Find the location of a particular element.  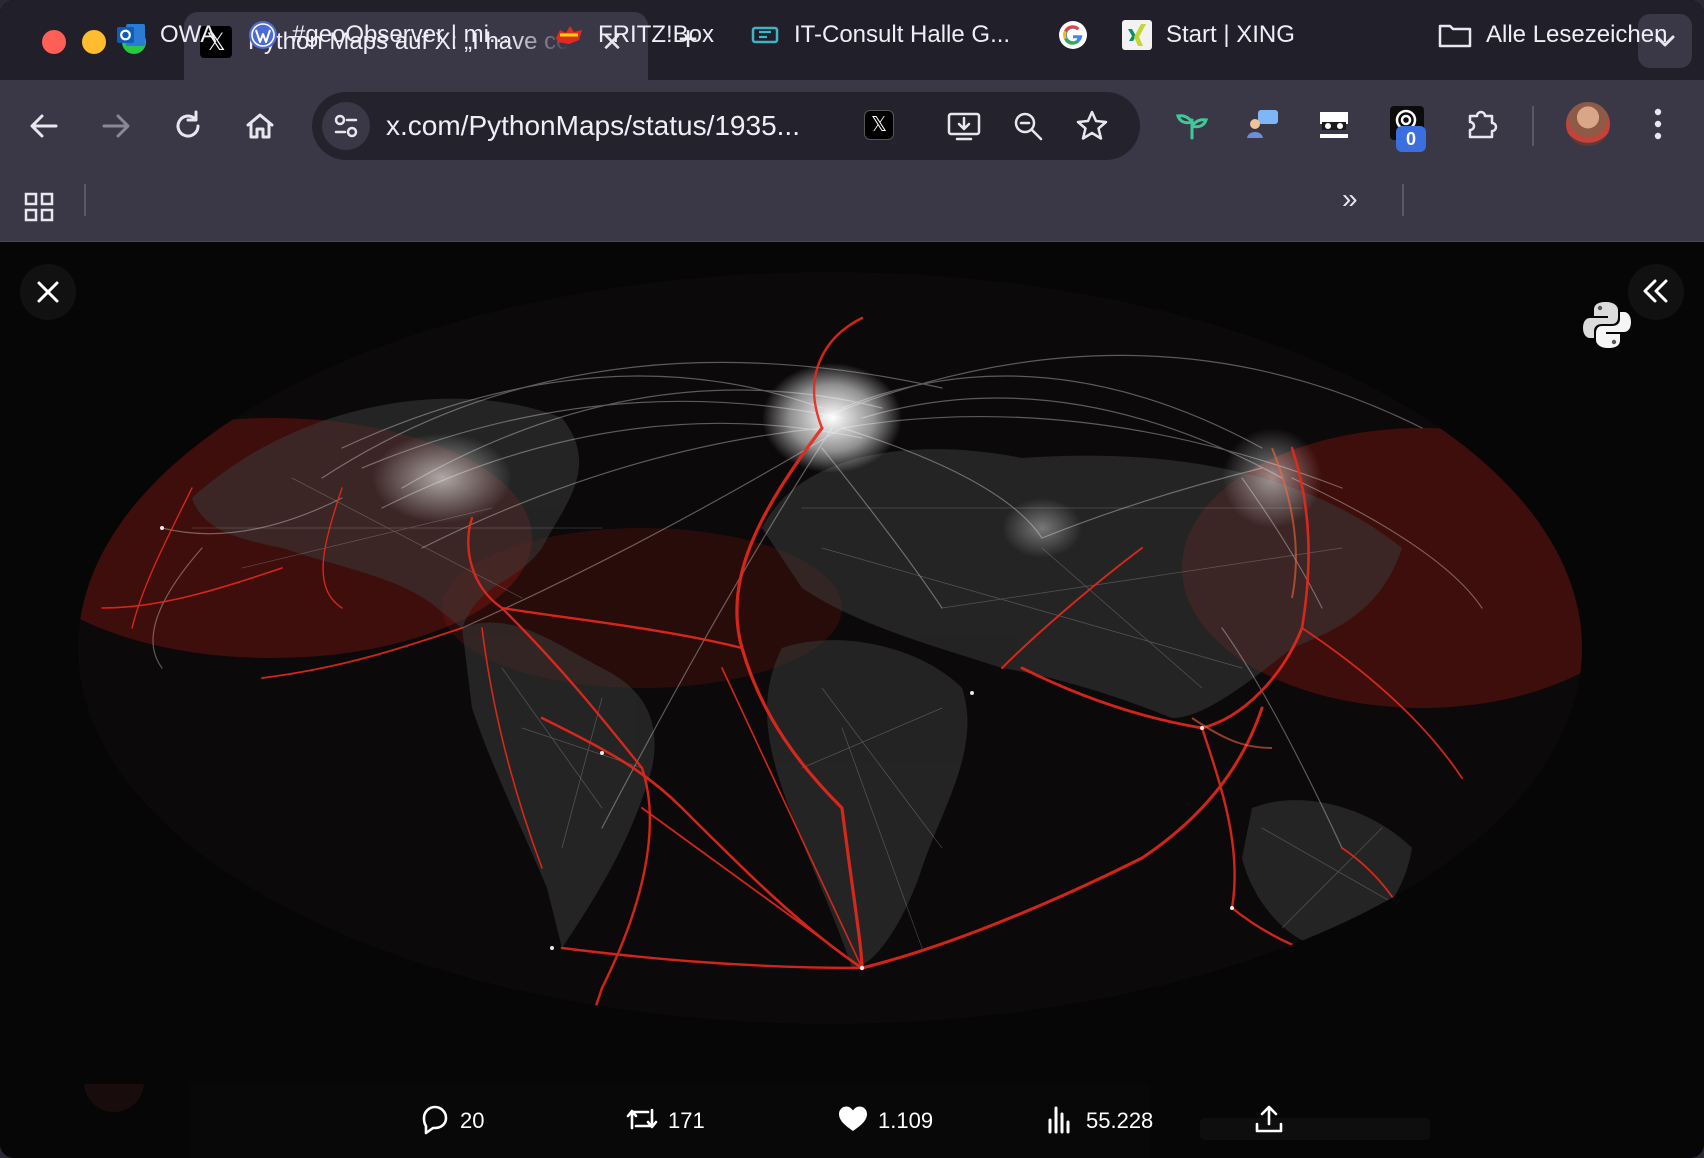

share-upload-icon is located at coordinates (1269, 1119).